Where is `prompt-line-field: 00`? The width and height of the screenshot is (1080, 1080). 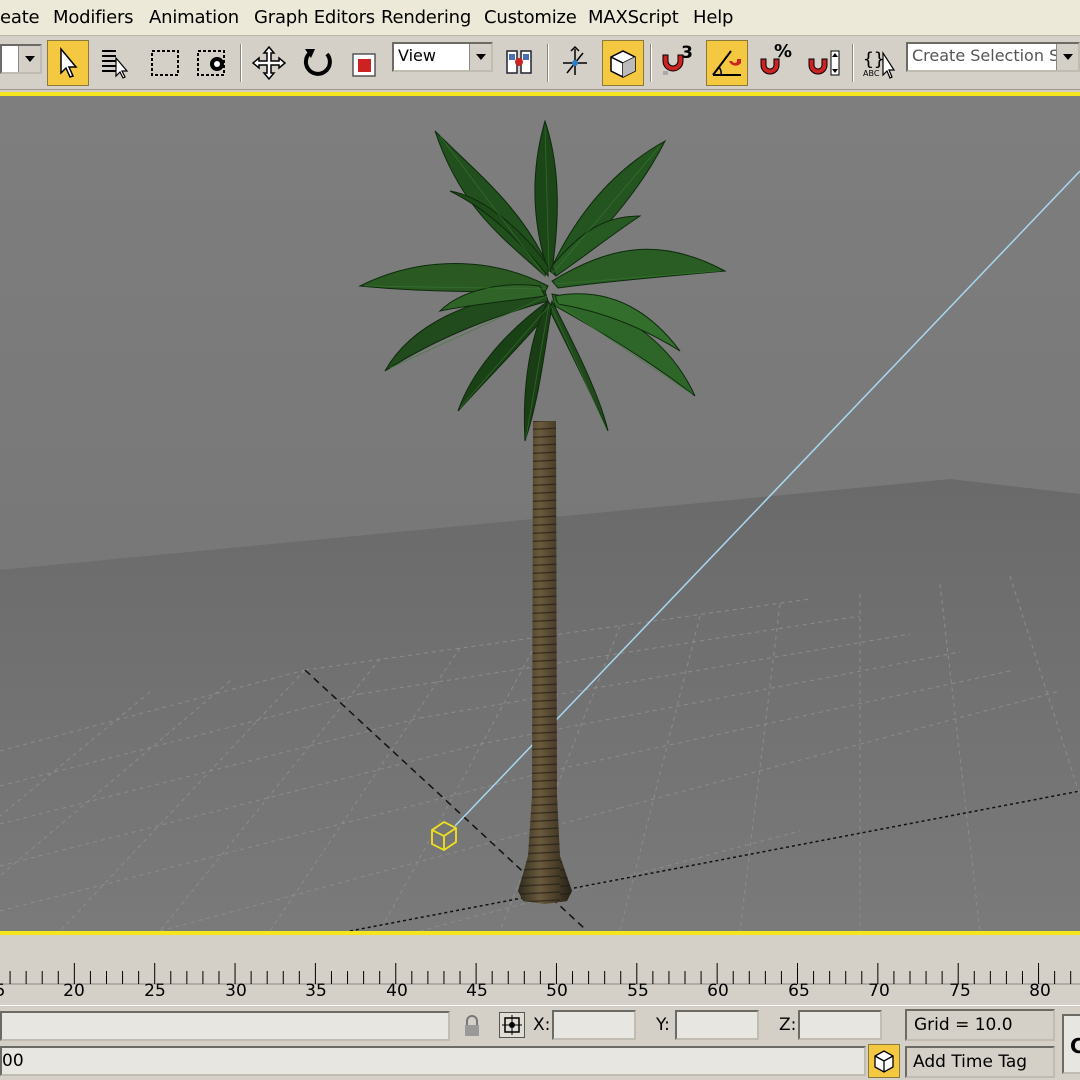
prompt-line-field: 00 is located at coordinates (433, 1061).